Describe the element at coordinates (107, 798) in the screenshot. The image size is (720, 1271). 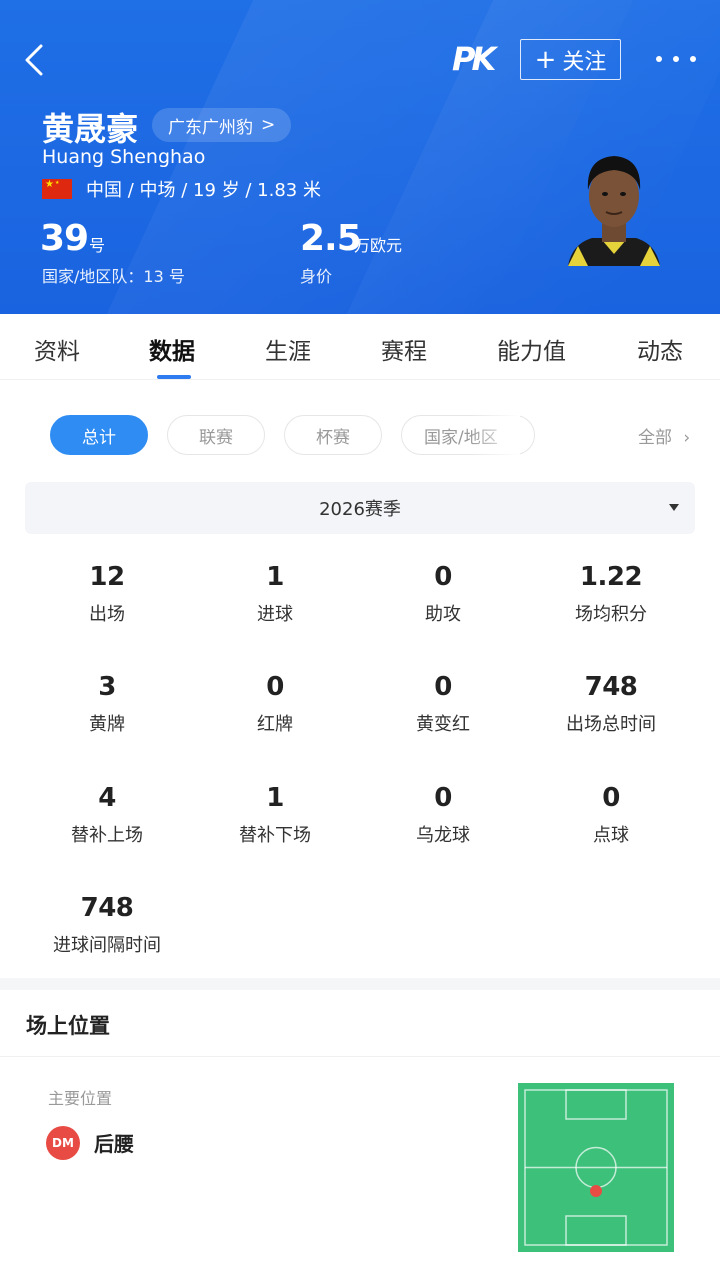
I see `stat-value: 4` at that location.